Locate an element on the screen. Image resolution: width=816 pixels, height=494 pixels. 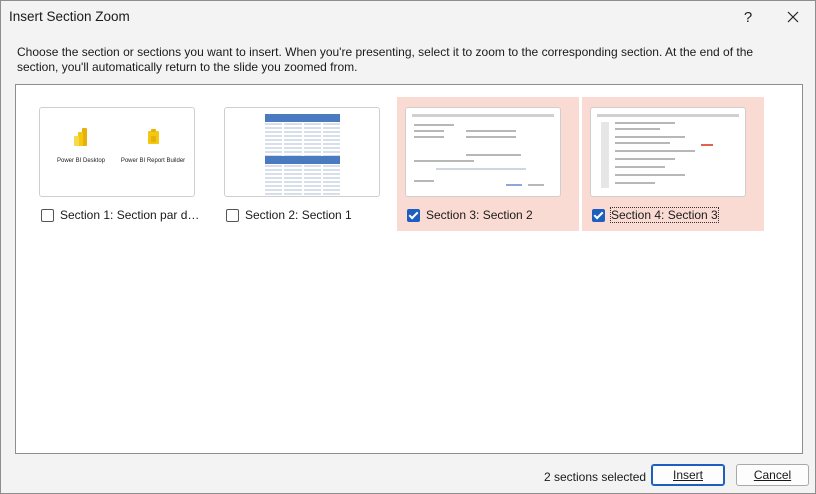
close-icon is located at coordinates (793, 17).